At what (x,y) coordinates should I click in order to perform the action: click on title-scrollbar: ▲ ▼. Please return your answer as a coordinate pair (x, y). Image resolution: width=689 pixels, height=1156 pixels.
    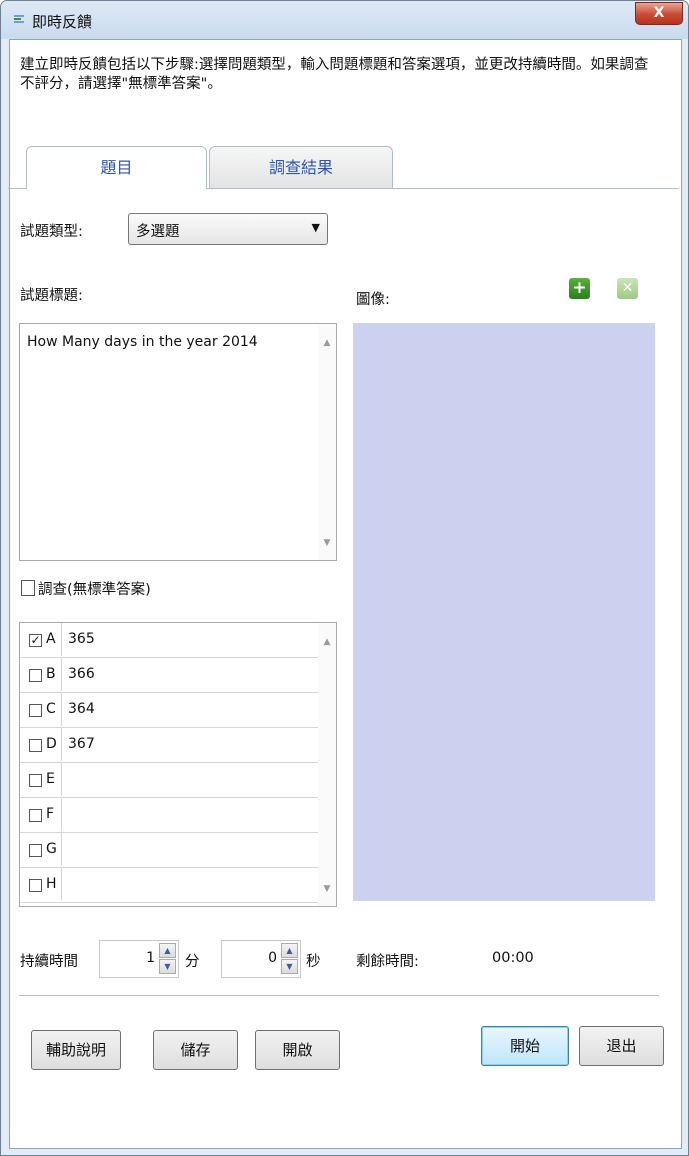
    Looking at the image, I should click on (327, 442).